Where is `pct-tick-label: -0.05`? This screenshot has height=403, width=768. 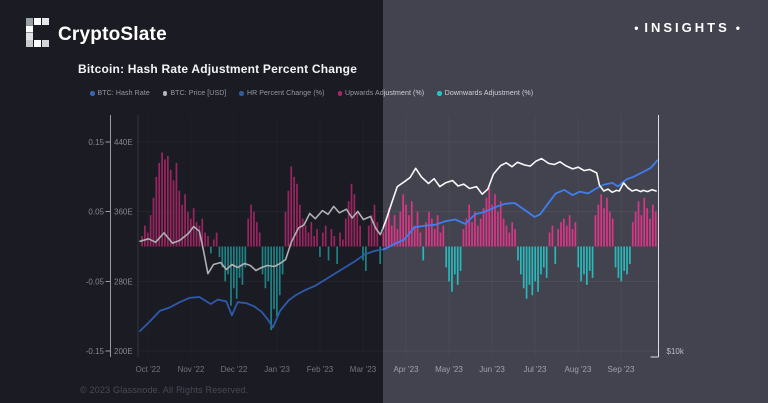 pct-tick-label: -0.05 is located at coordinates (95, 281).